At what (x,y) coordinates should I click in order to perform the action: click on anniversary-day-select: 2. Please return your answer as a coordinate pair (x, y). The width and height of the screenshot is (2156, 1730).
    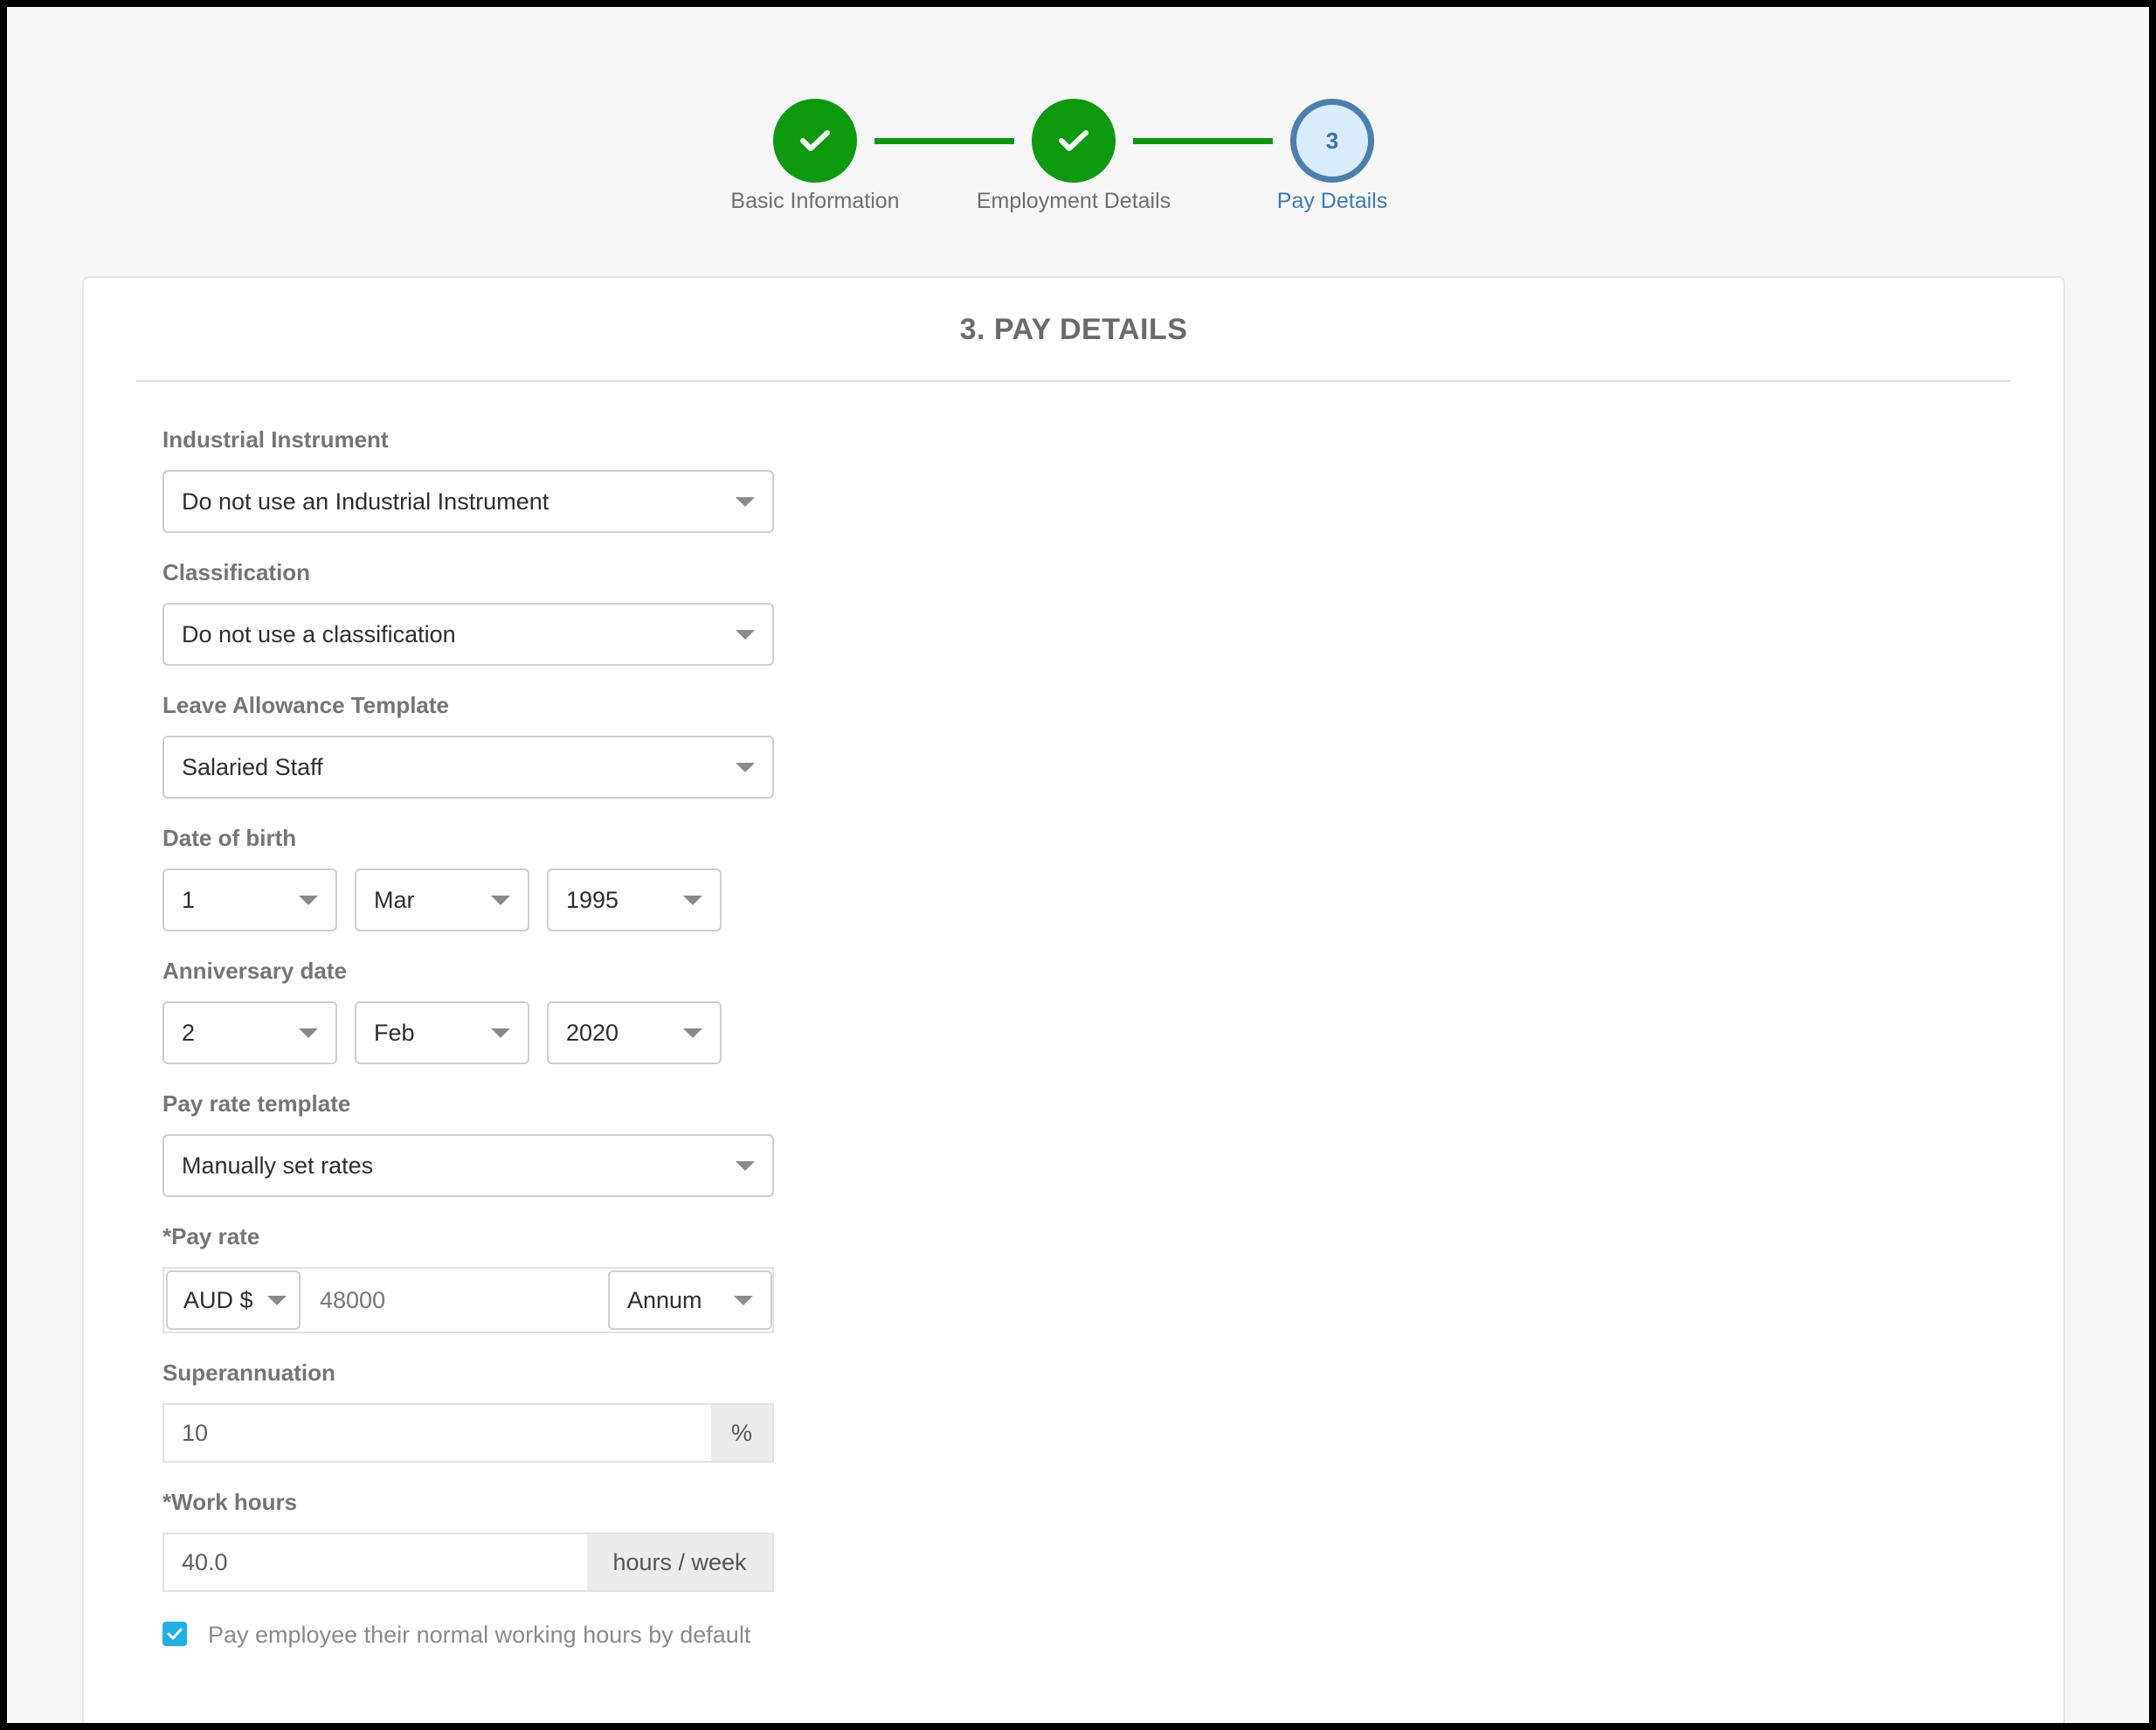
    Looking at the image, I should click on (249, 1032).